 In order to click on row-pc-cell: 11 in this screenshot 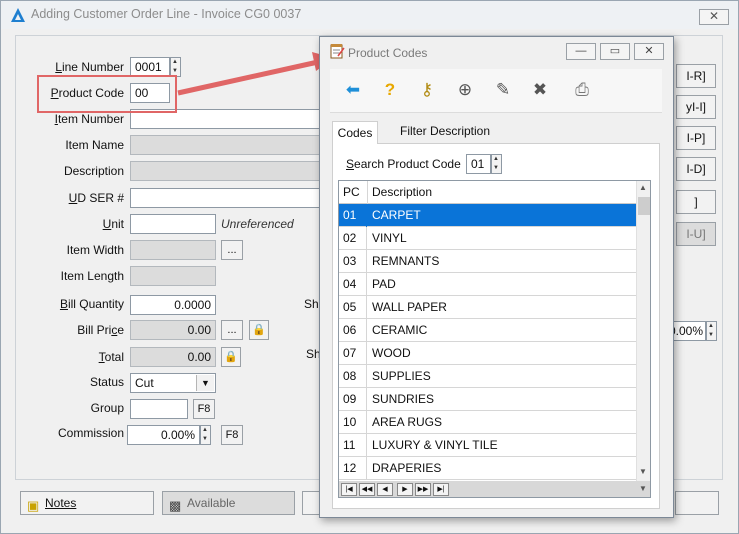, I will do `click(353, 445)`.